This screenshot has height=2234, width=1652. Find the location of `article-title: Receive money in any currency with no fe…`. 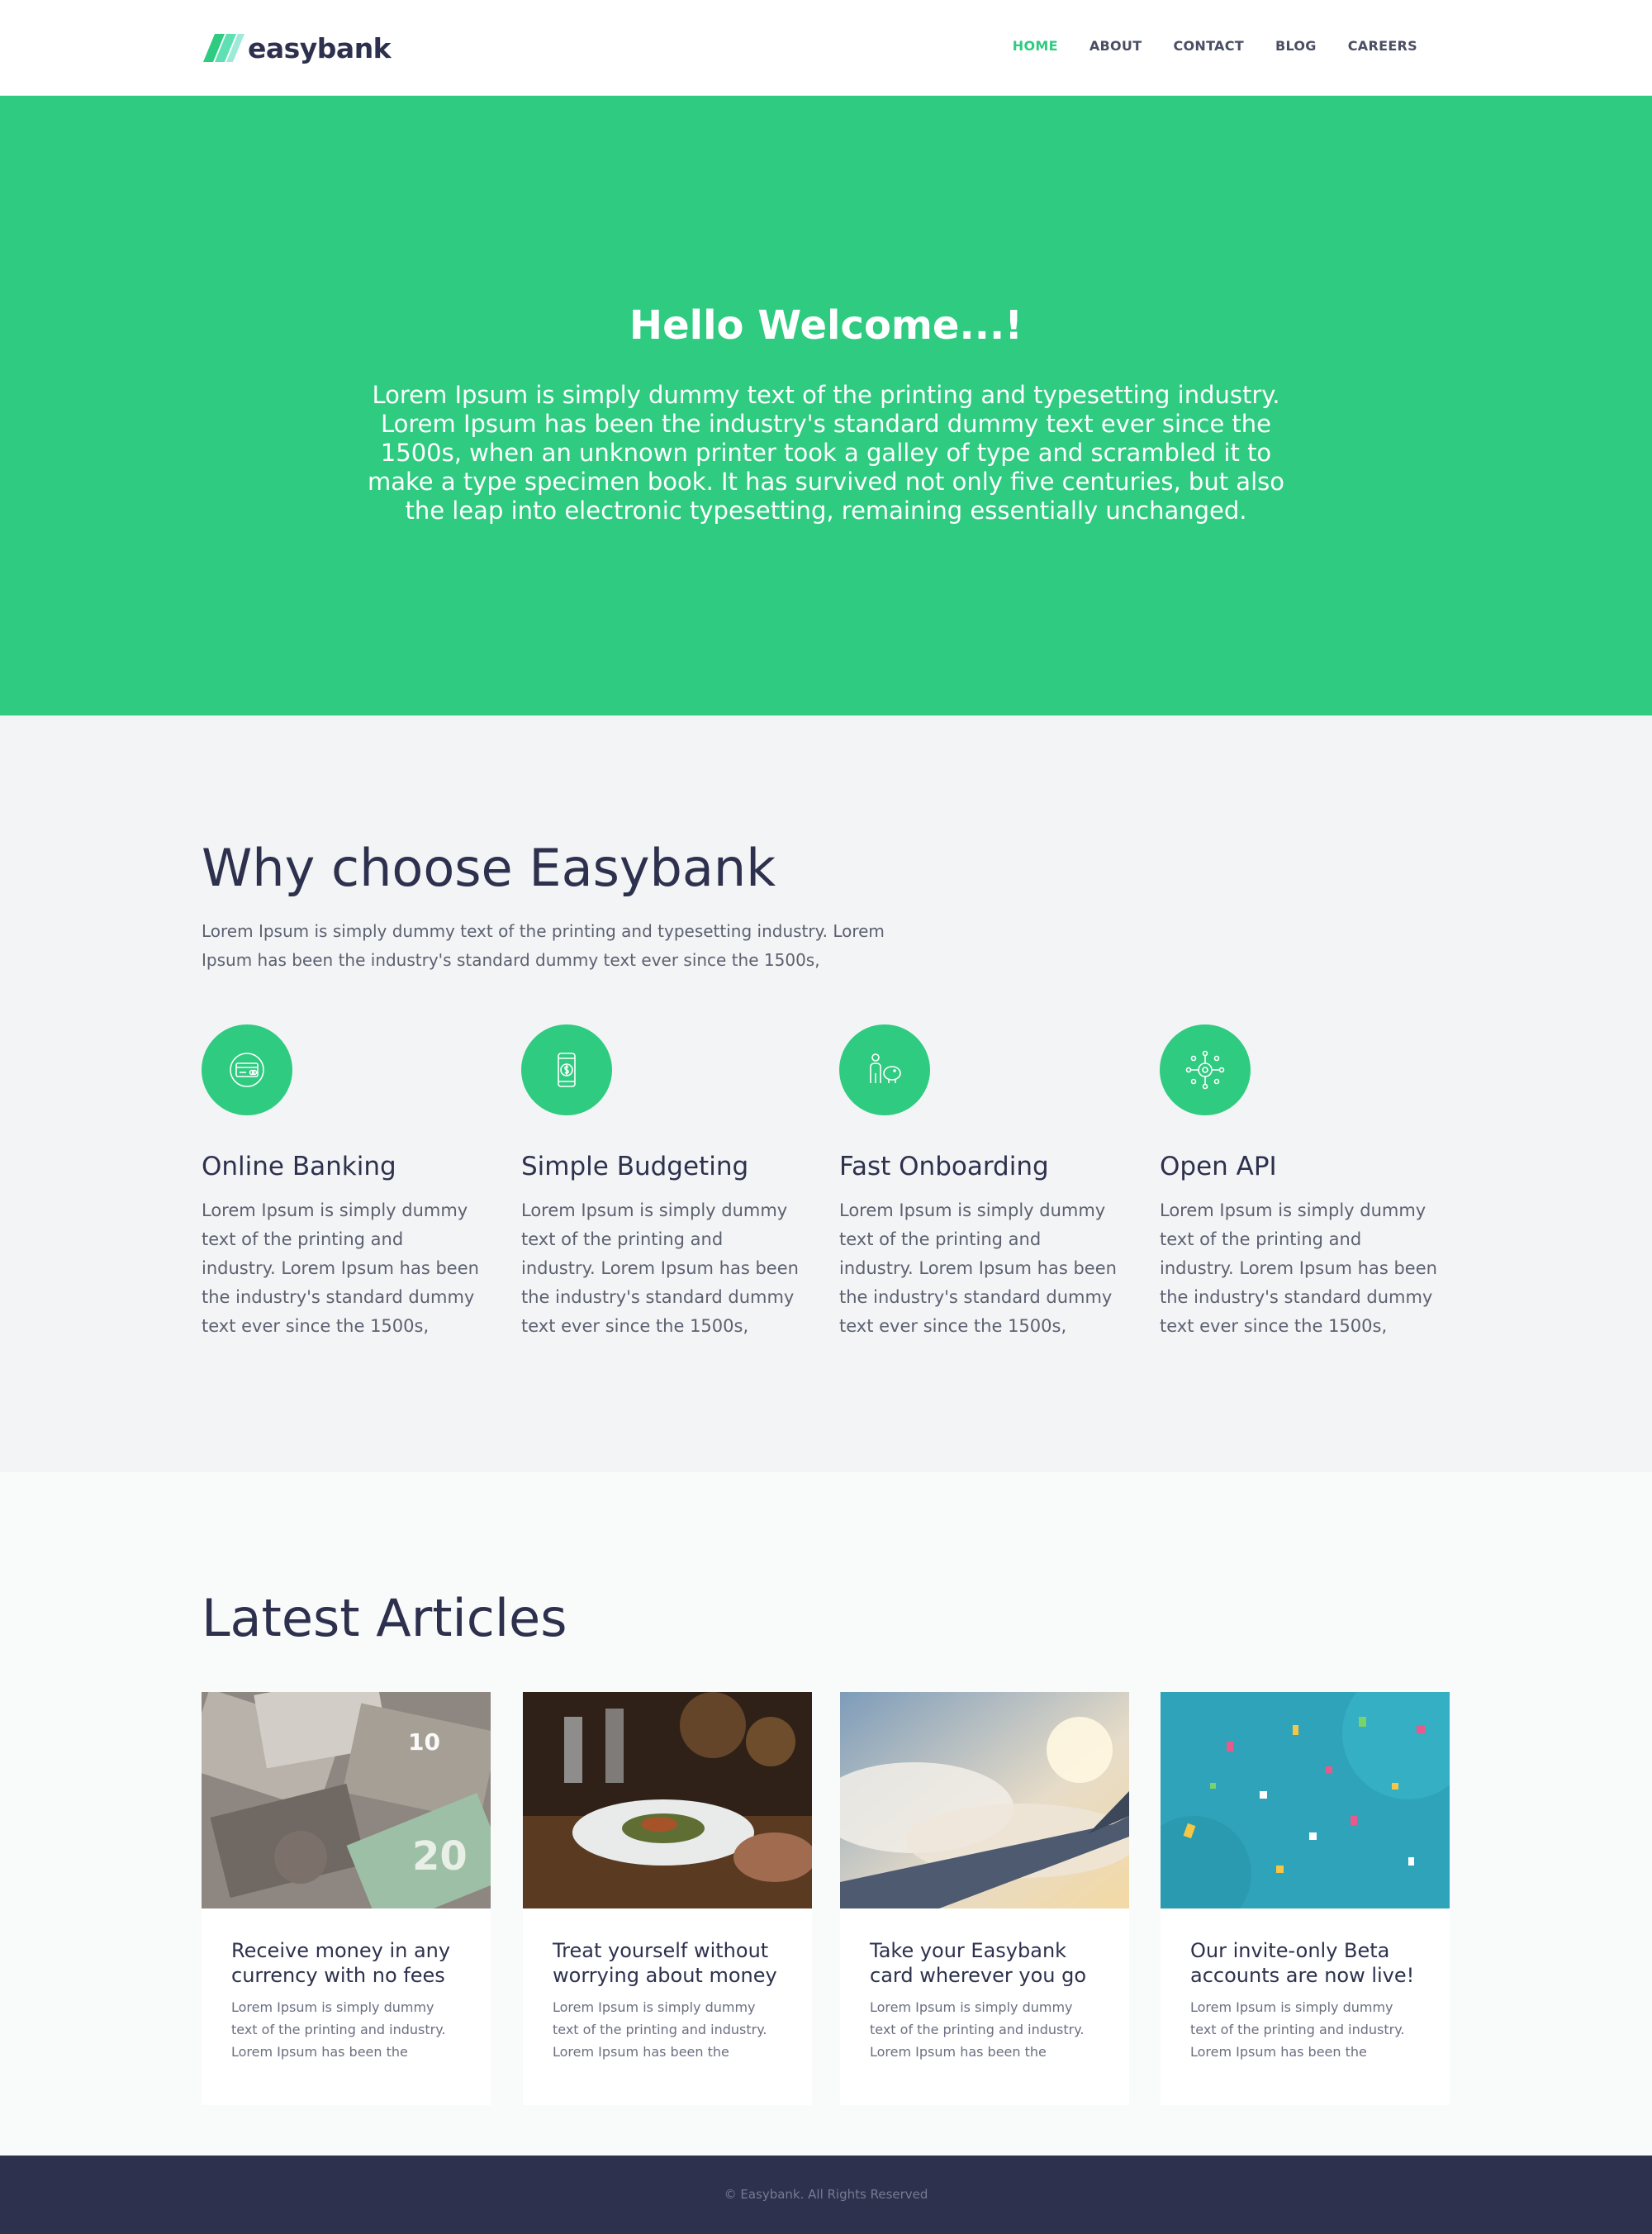

article-title: Receive money in any currency with no fe… is located at coordinates (346, 1963).